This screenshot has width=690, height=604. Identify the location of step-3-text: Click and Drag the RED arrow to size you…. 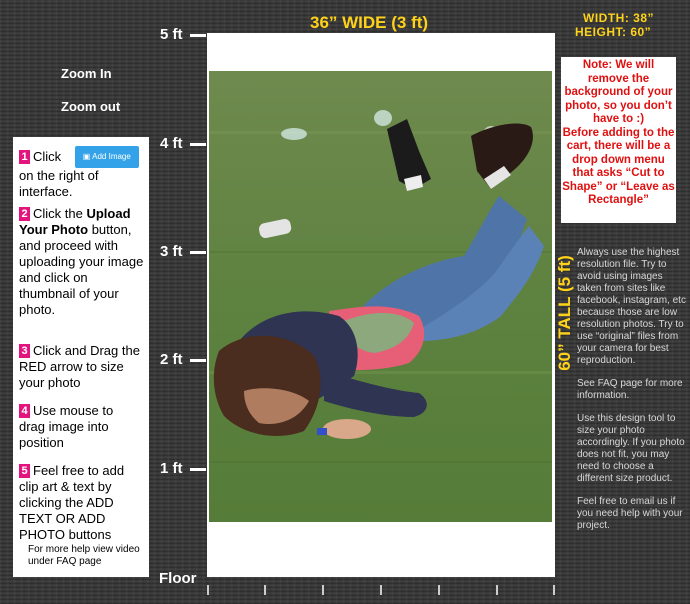
(79, 366).